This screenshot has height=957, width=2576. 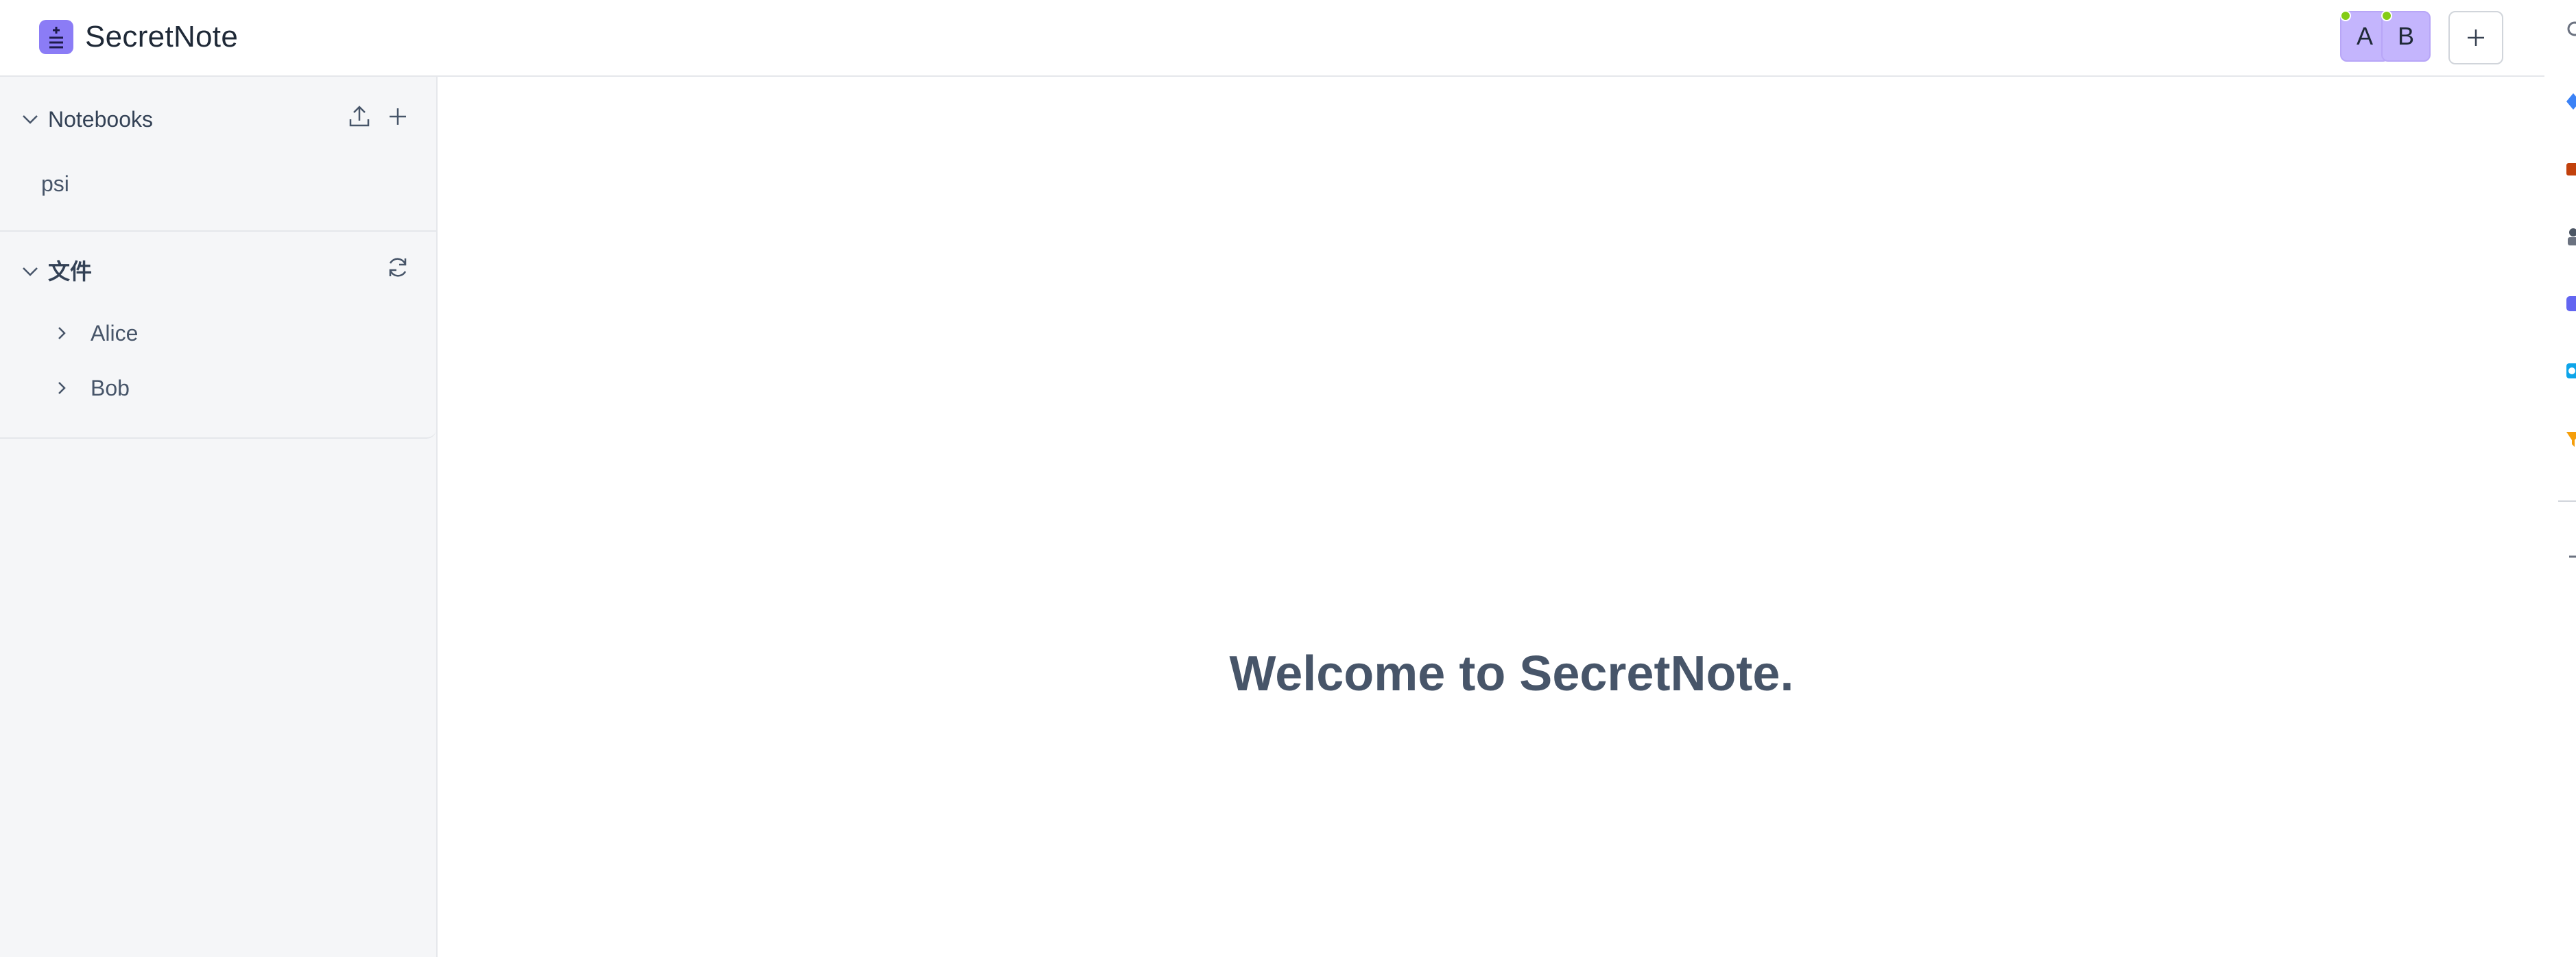 What do you see at coordinates (2570, 102) in the screenshot?
I see `diamond-icon` at bounding box center [2570, 102].